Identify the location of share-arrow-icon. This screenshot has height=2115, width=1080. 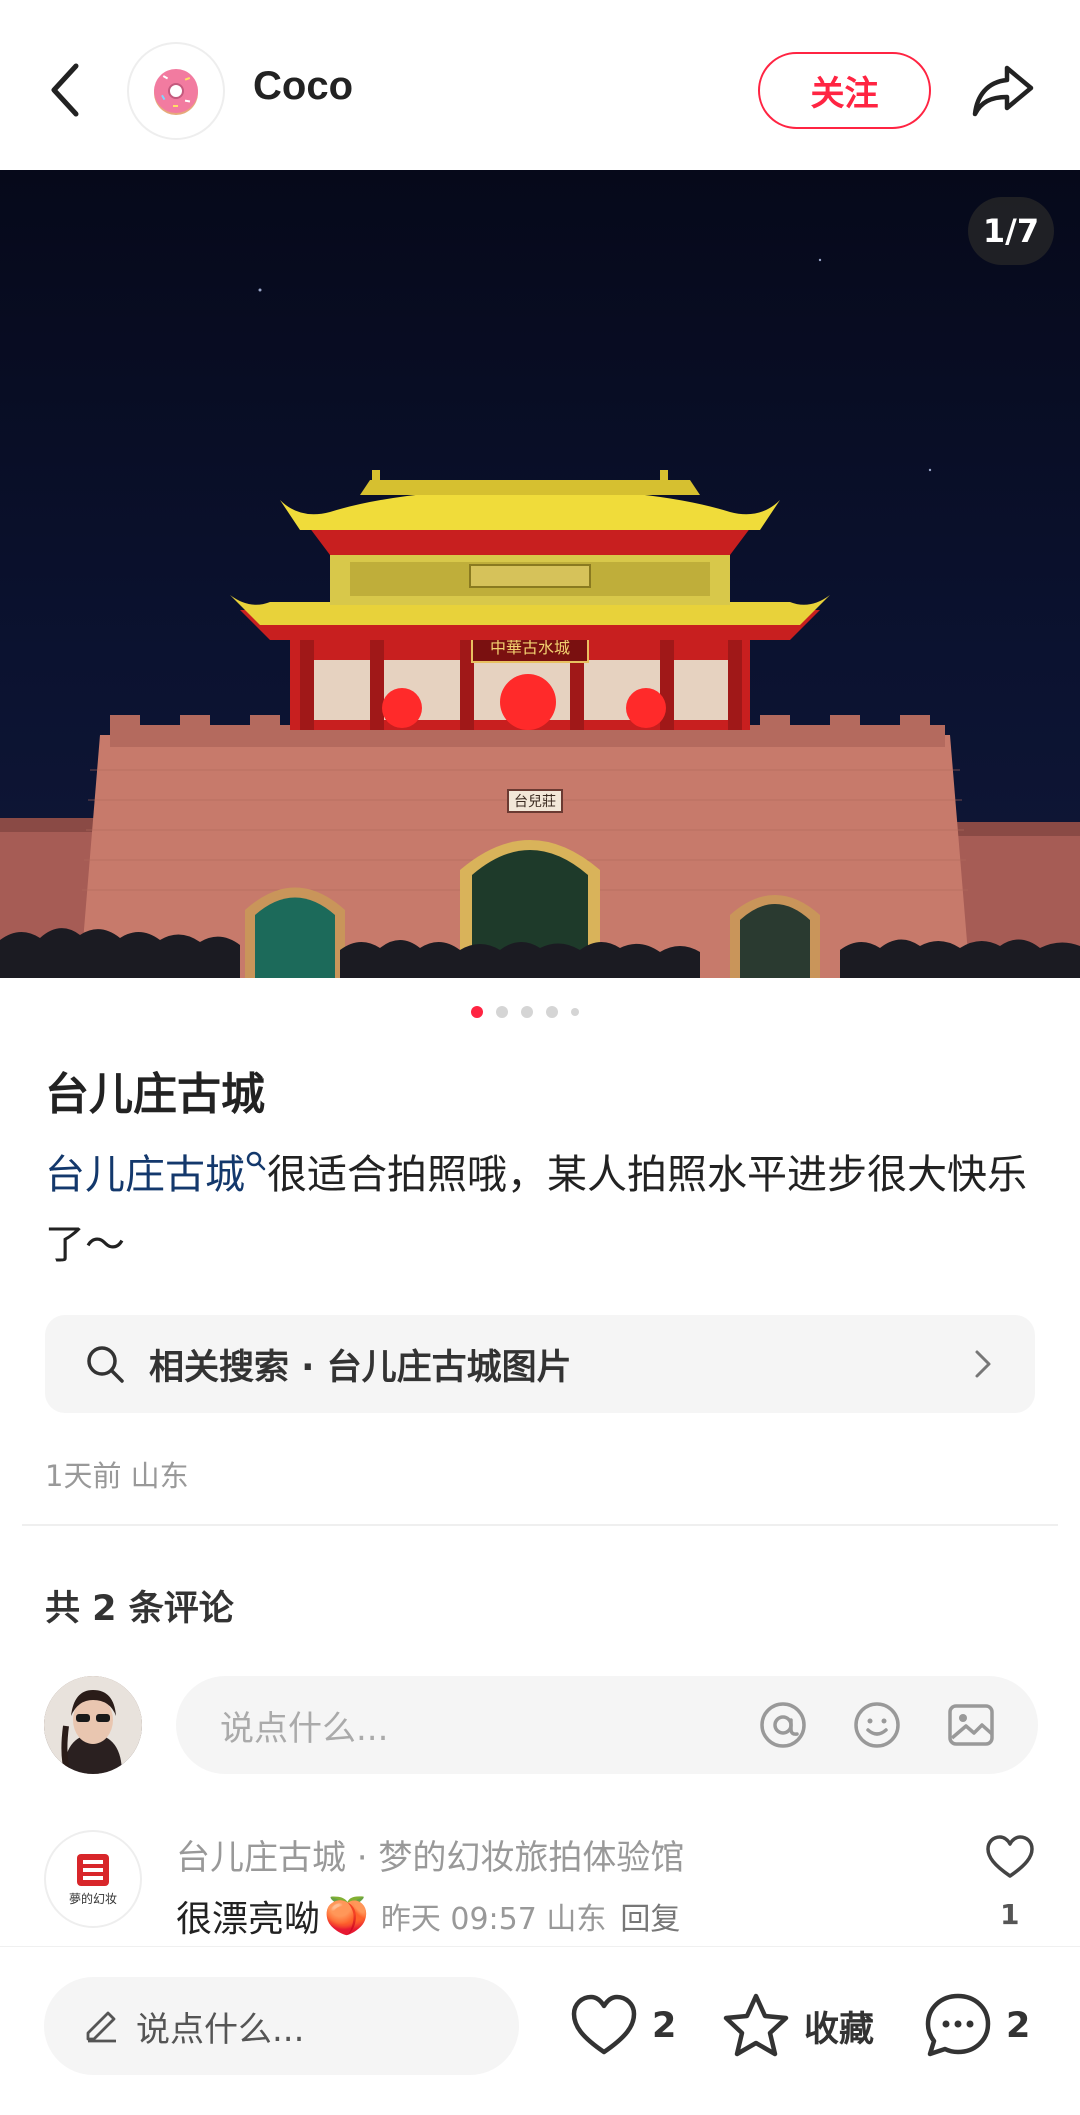
(1003, 91).